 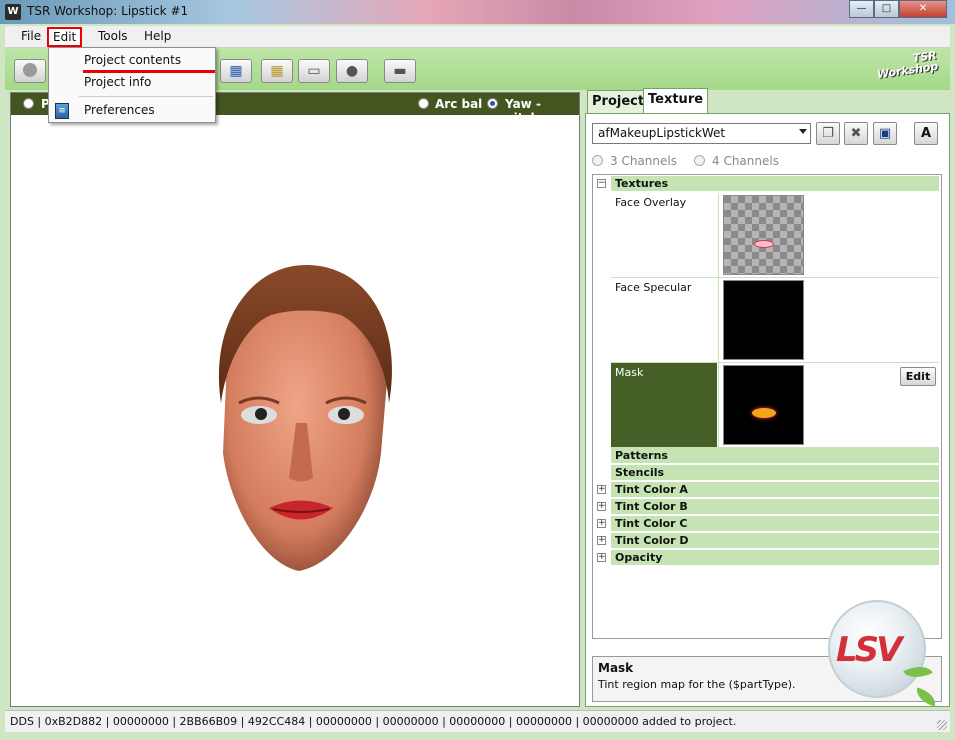 I want to click on chevron-down-icon, so click(x=803, y=131).